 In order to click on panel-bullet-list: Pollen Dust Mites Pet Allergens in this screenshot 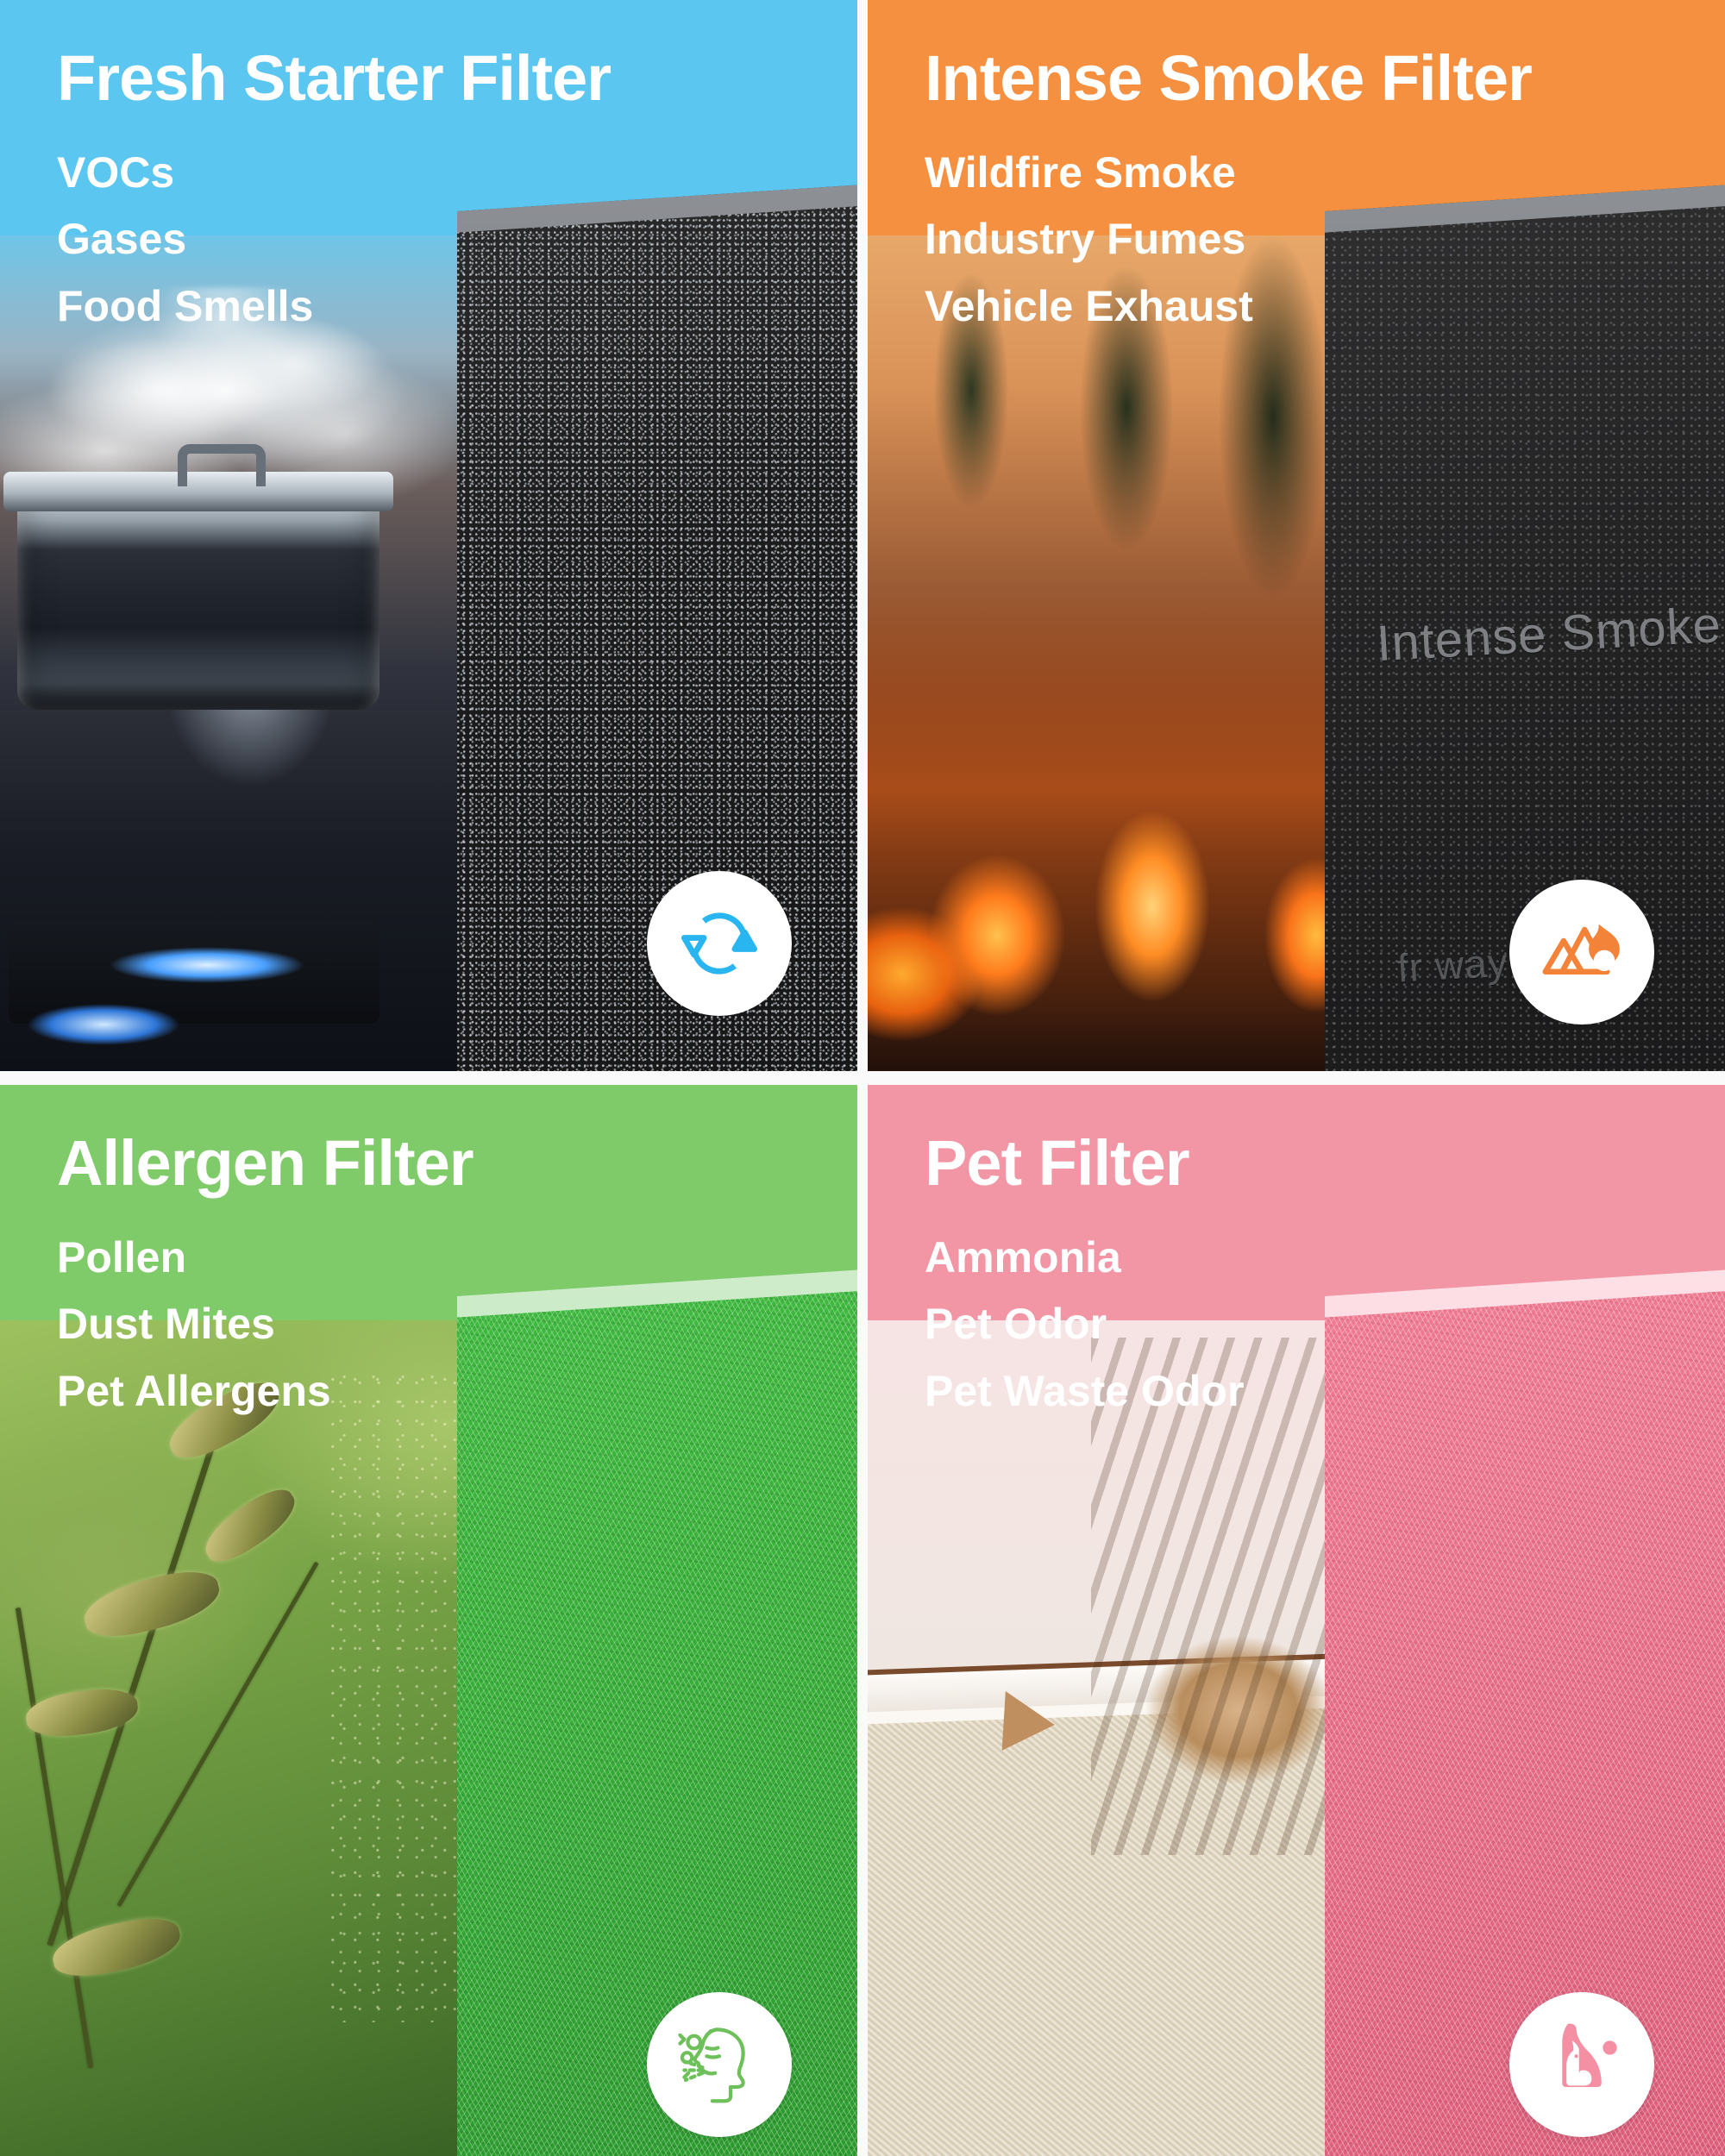, I will do `click(265, 1325)`.